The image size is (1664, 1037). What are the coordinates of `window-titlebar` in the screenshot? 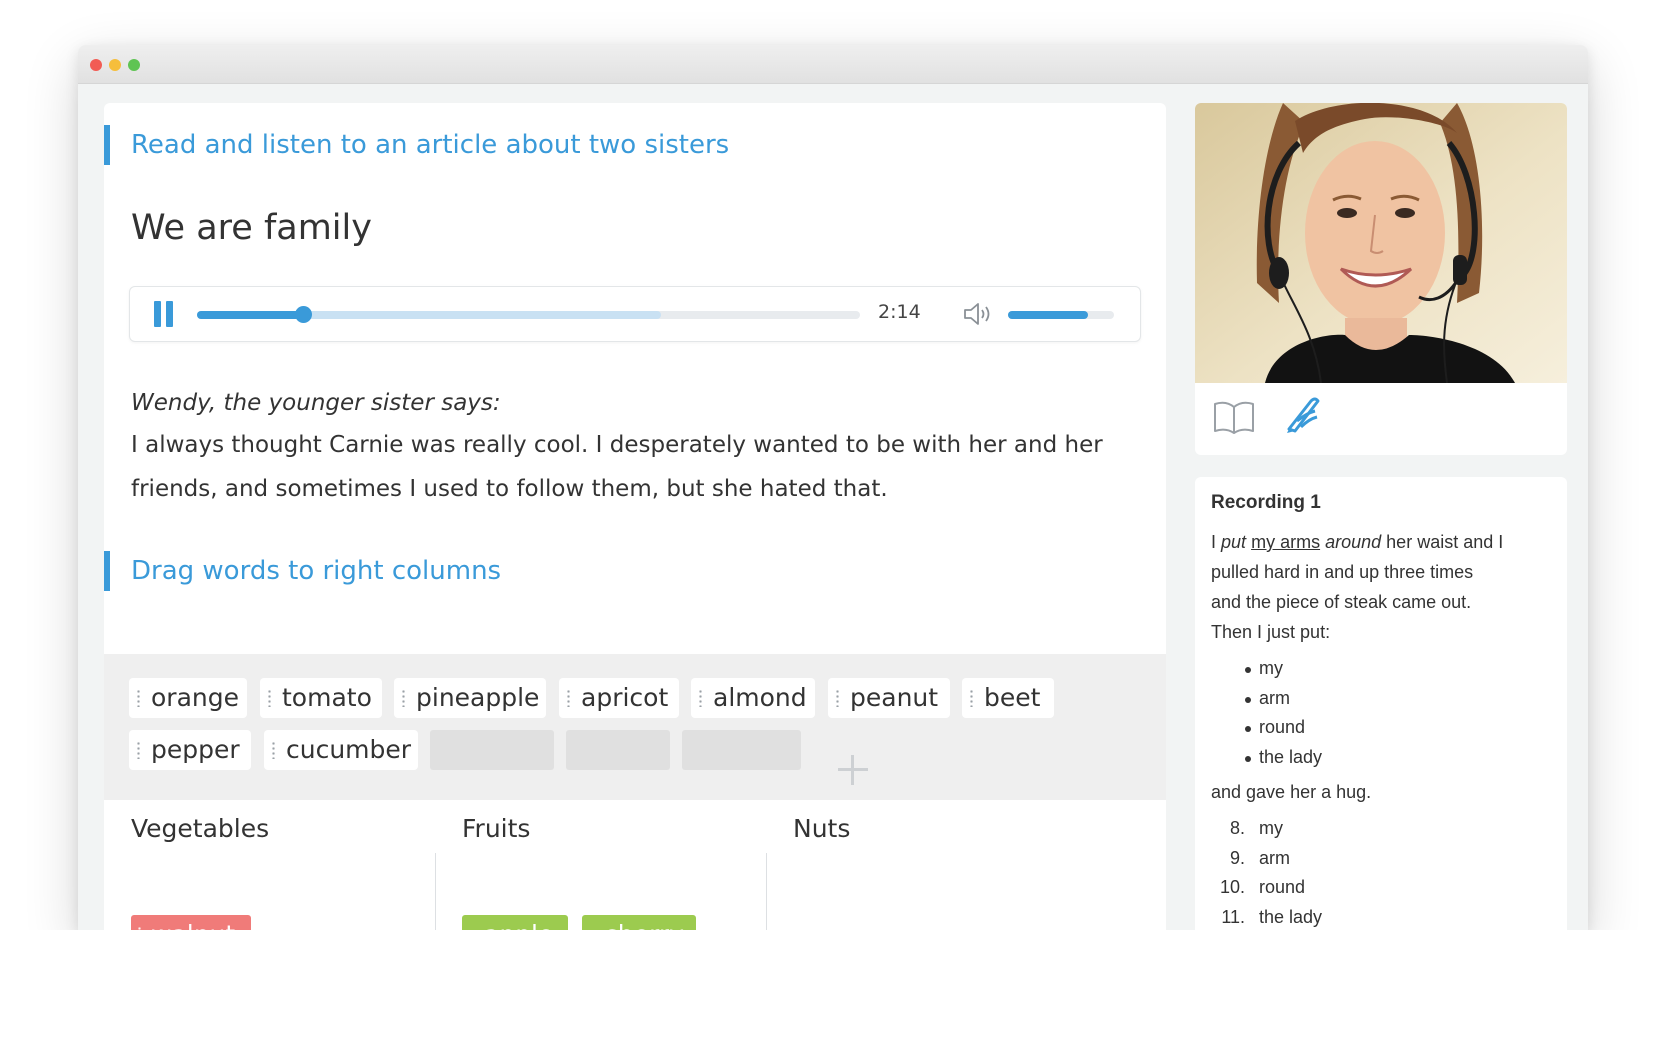 It's located at (833, 64).